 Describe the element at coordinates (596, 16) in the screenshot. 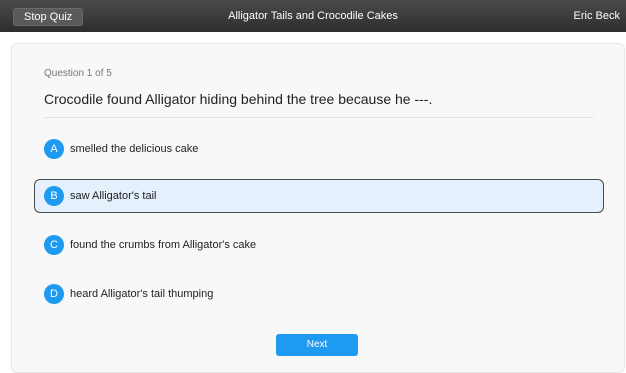

I see `user-name: Eric Beck` at that location.